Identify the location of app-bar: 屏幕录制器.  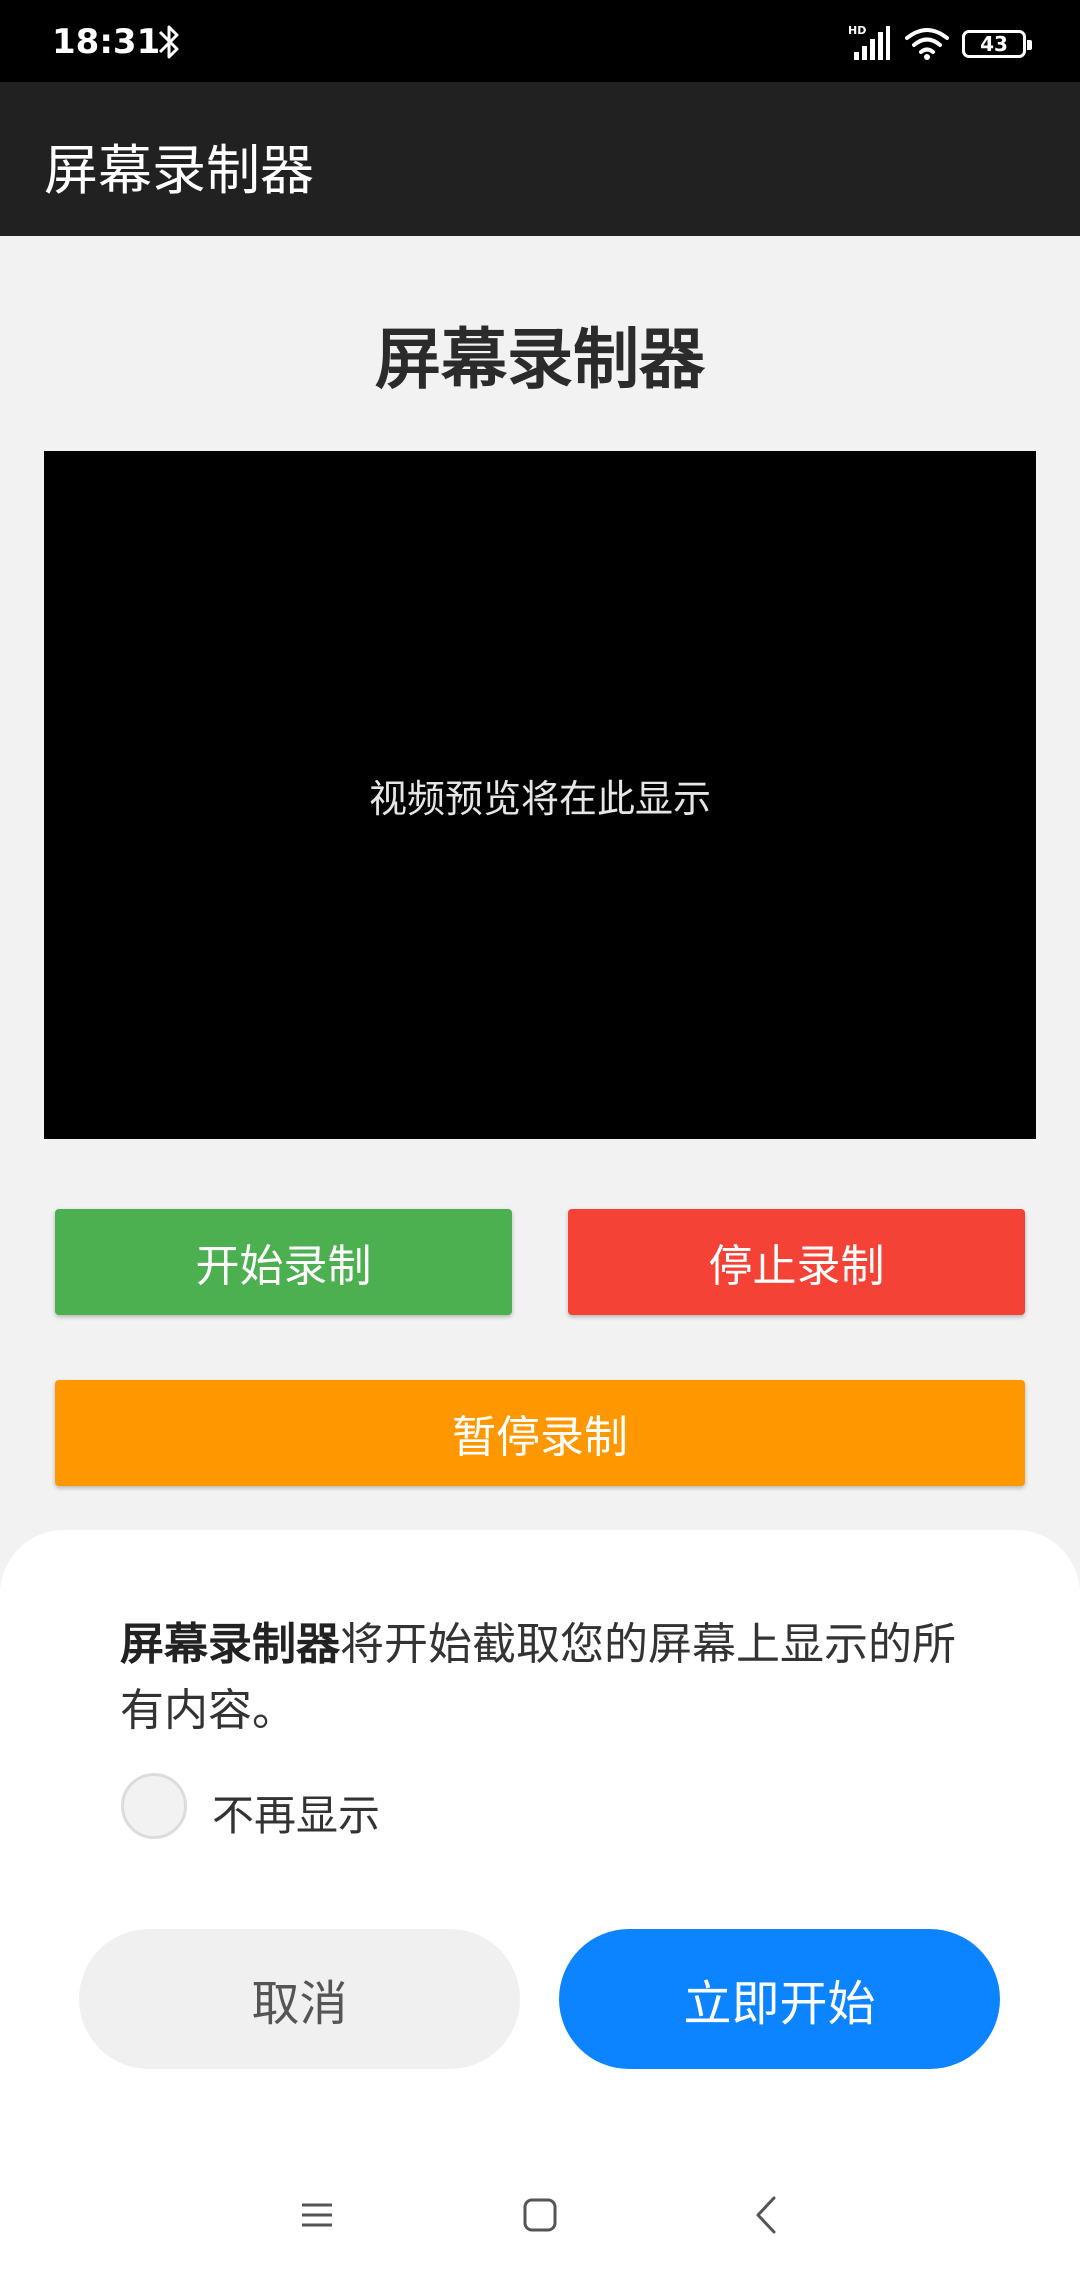
(540, 159).